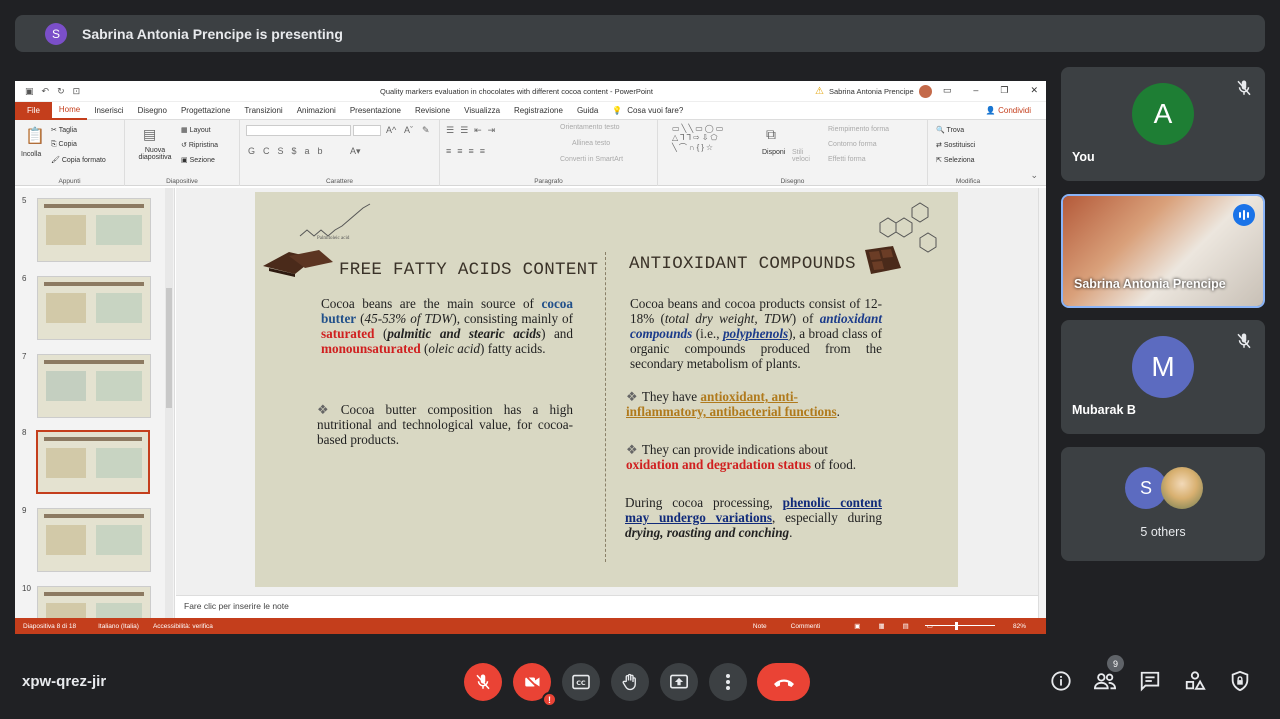 The width and height of the screenshot is (1280, 719). What do you see at coordinates (773, 152) in the screenshot?
I see `arrange-label: Disponi` at bounding box center [773, 152].